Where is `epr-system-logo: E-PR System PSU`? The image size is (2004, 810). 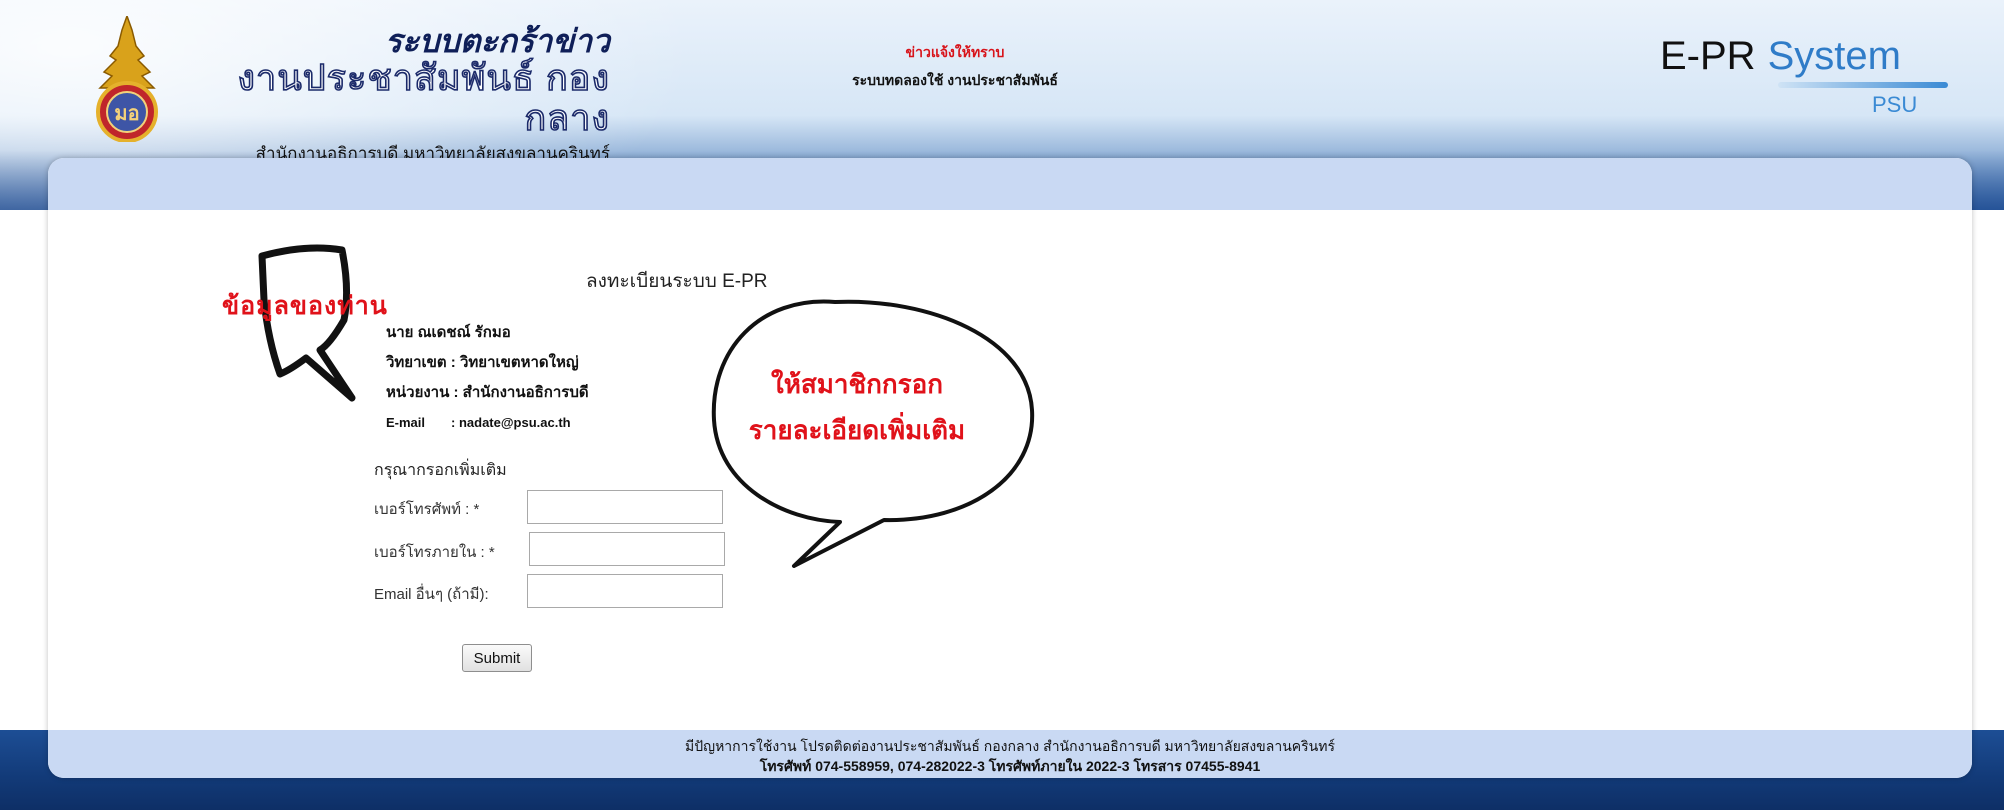
epr-system-logo: E-PR System PSU is located at coordinates (1810, 75).